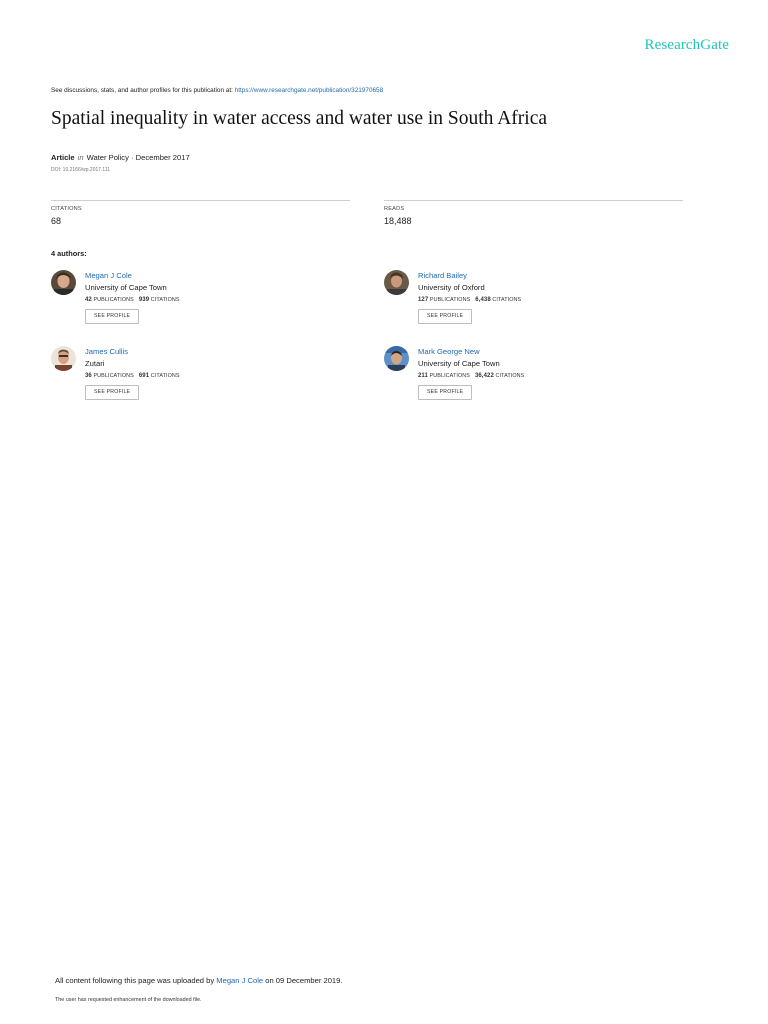 Image resolution: width=768 pixels, height=1024 pixels. Describe the element at coordinates (144, 300) in the screenshot. I see `citations-count: 939` at that location.